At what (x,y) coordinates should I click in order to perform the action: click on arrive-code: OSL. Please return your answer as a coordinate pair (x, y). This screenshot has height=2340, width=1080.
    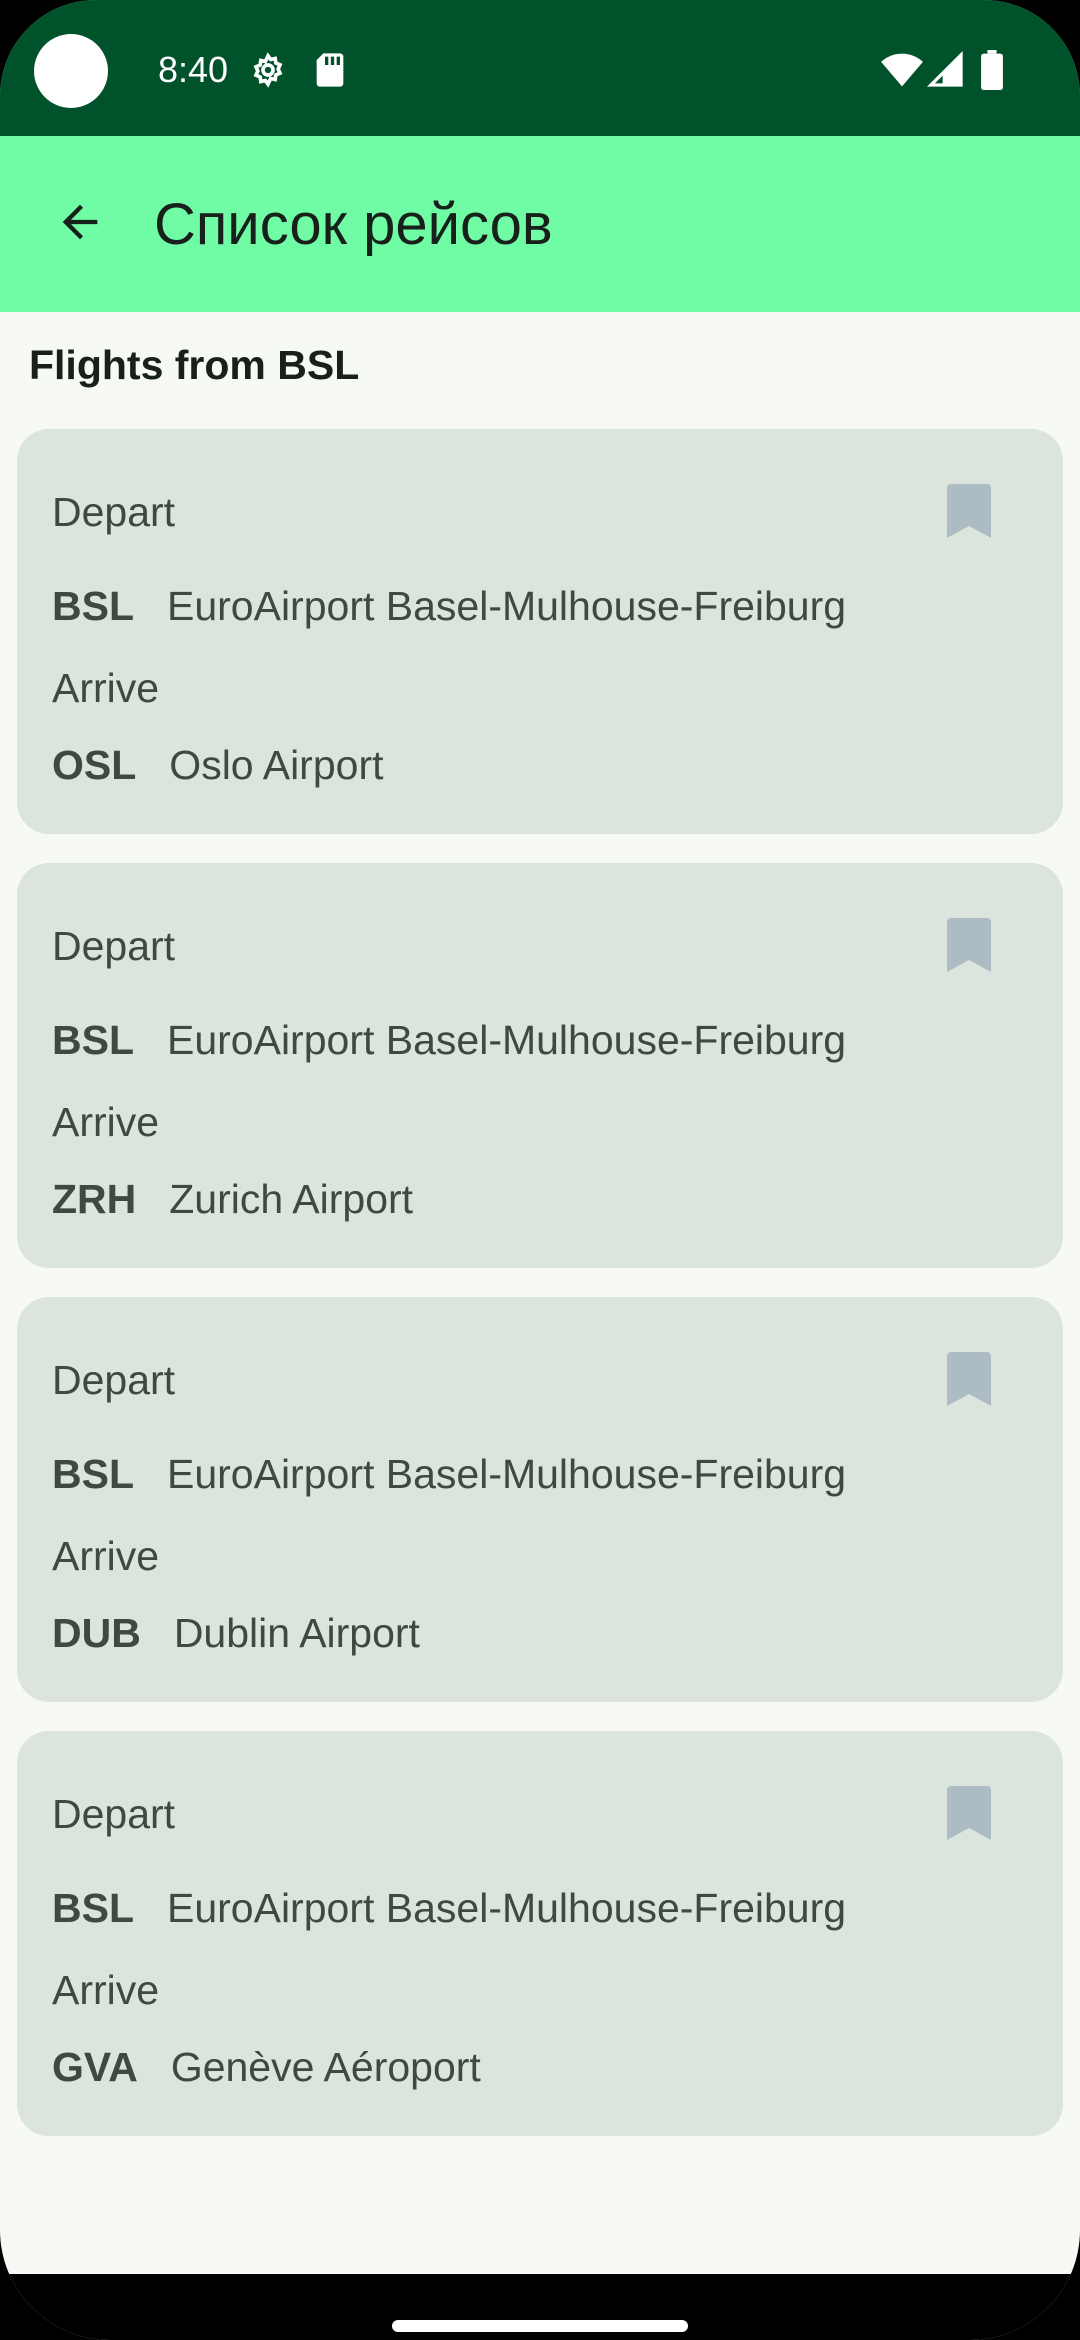
    Looking at the image, I should click on (94, 765).